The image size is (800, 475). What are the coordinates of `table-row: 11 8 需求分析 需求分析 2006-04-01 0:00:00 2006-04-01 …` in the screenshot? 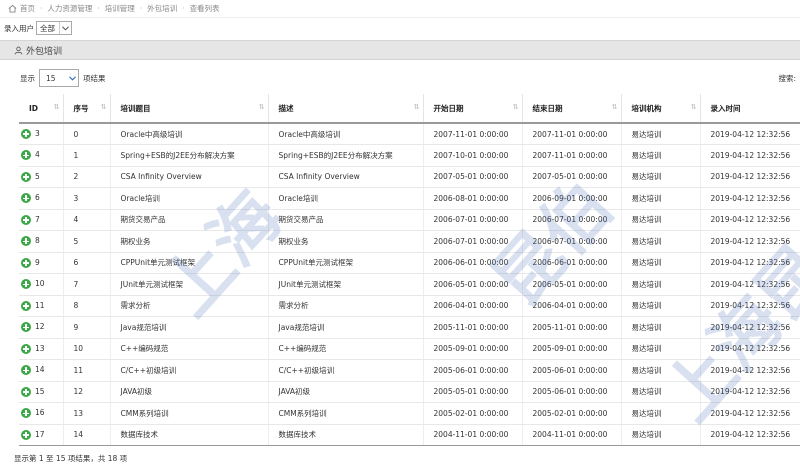 It's located at (409, 306).